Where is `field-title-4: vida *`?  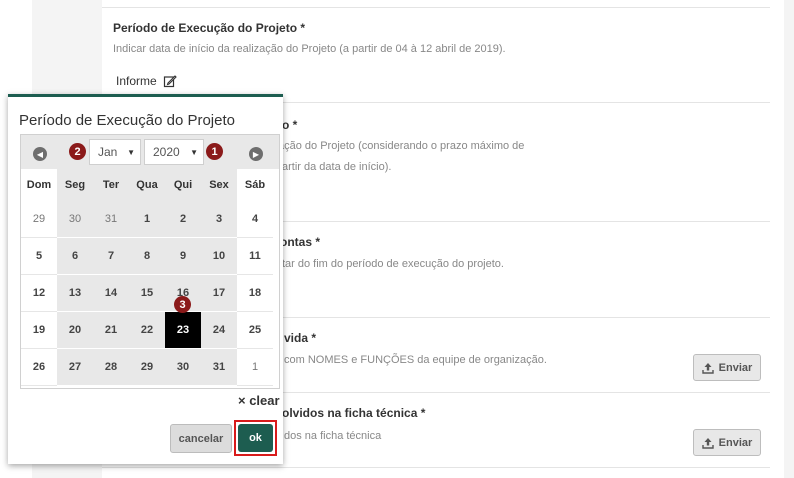
field-title-4: vida * is located at coordinates (300, 338).